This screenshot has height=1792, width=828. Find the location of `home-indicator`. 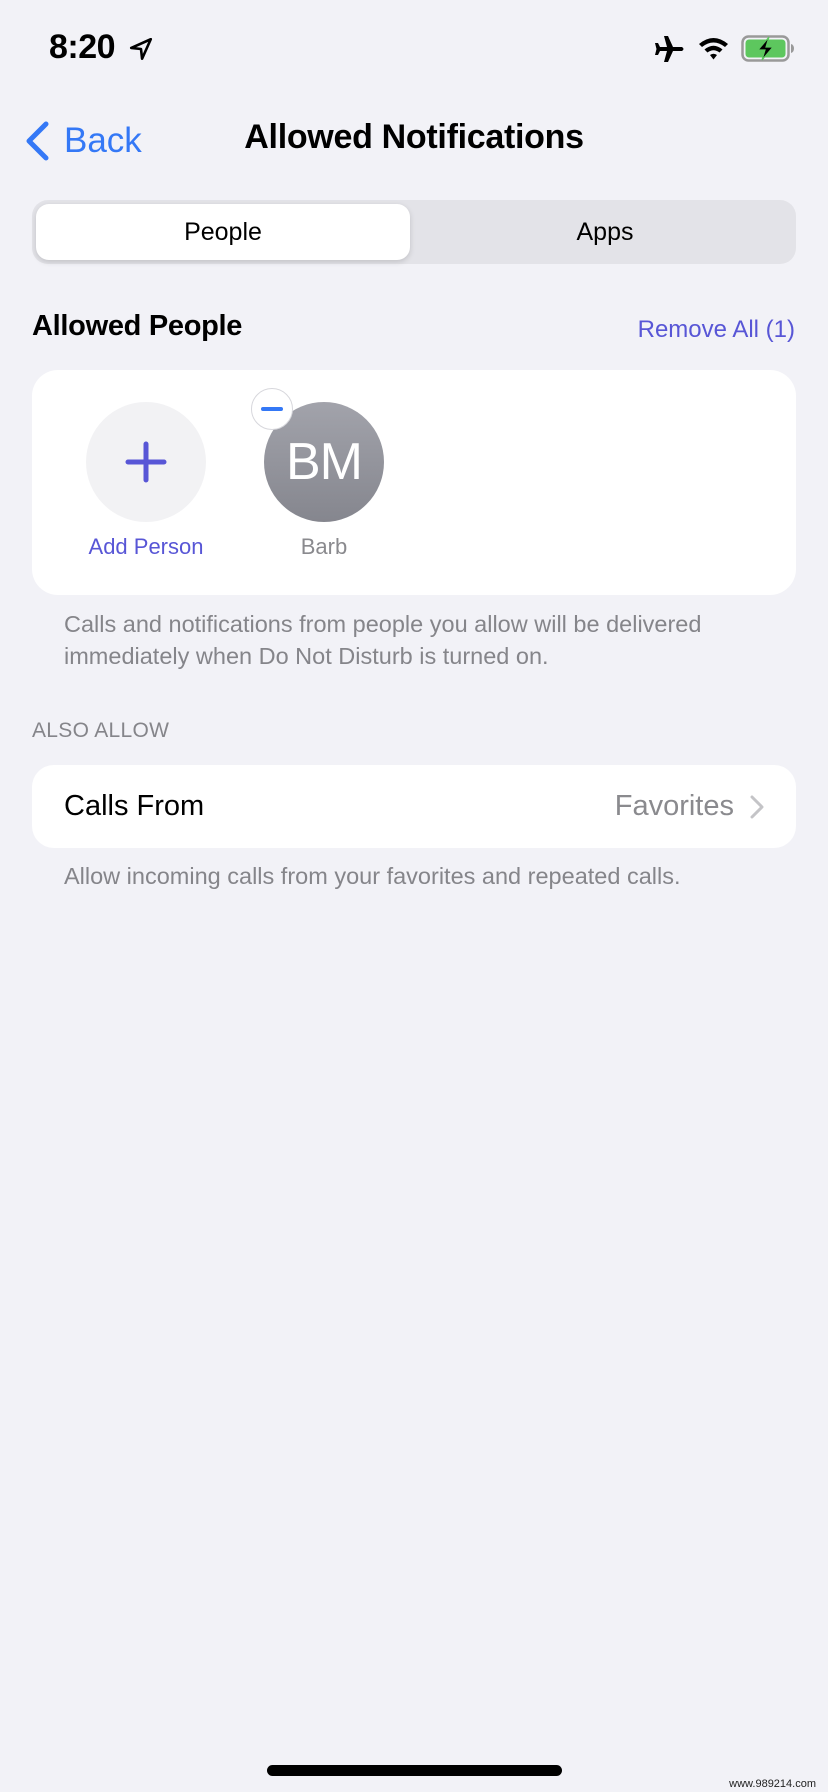

home-indicator is located at coordinates (414, 1770).